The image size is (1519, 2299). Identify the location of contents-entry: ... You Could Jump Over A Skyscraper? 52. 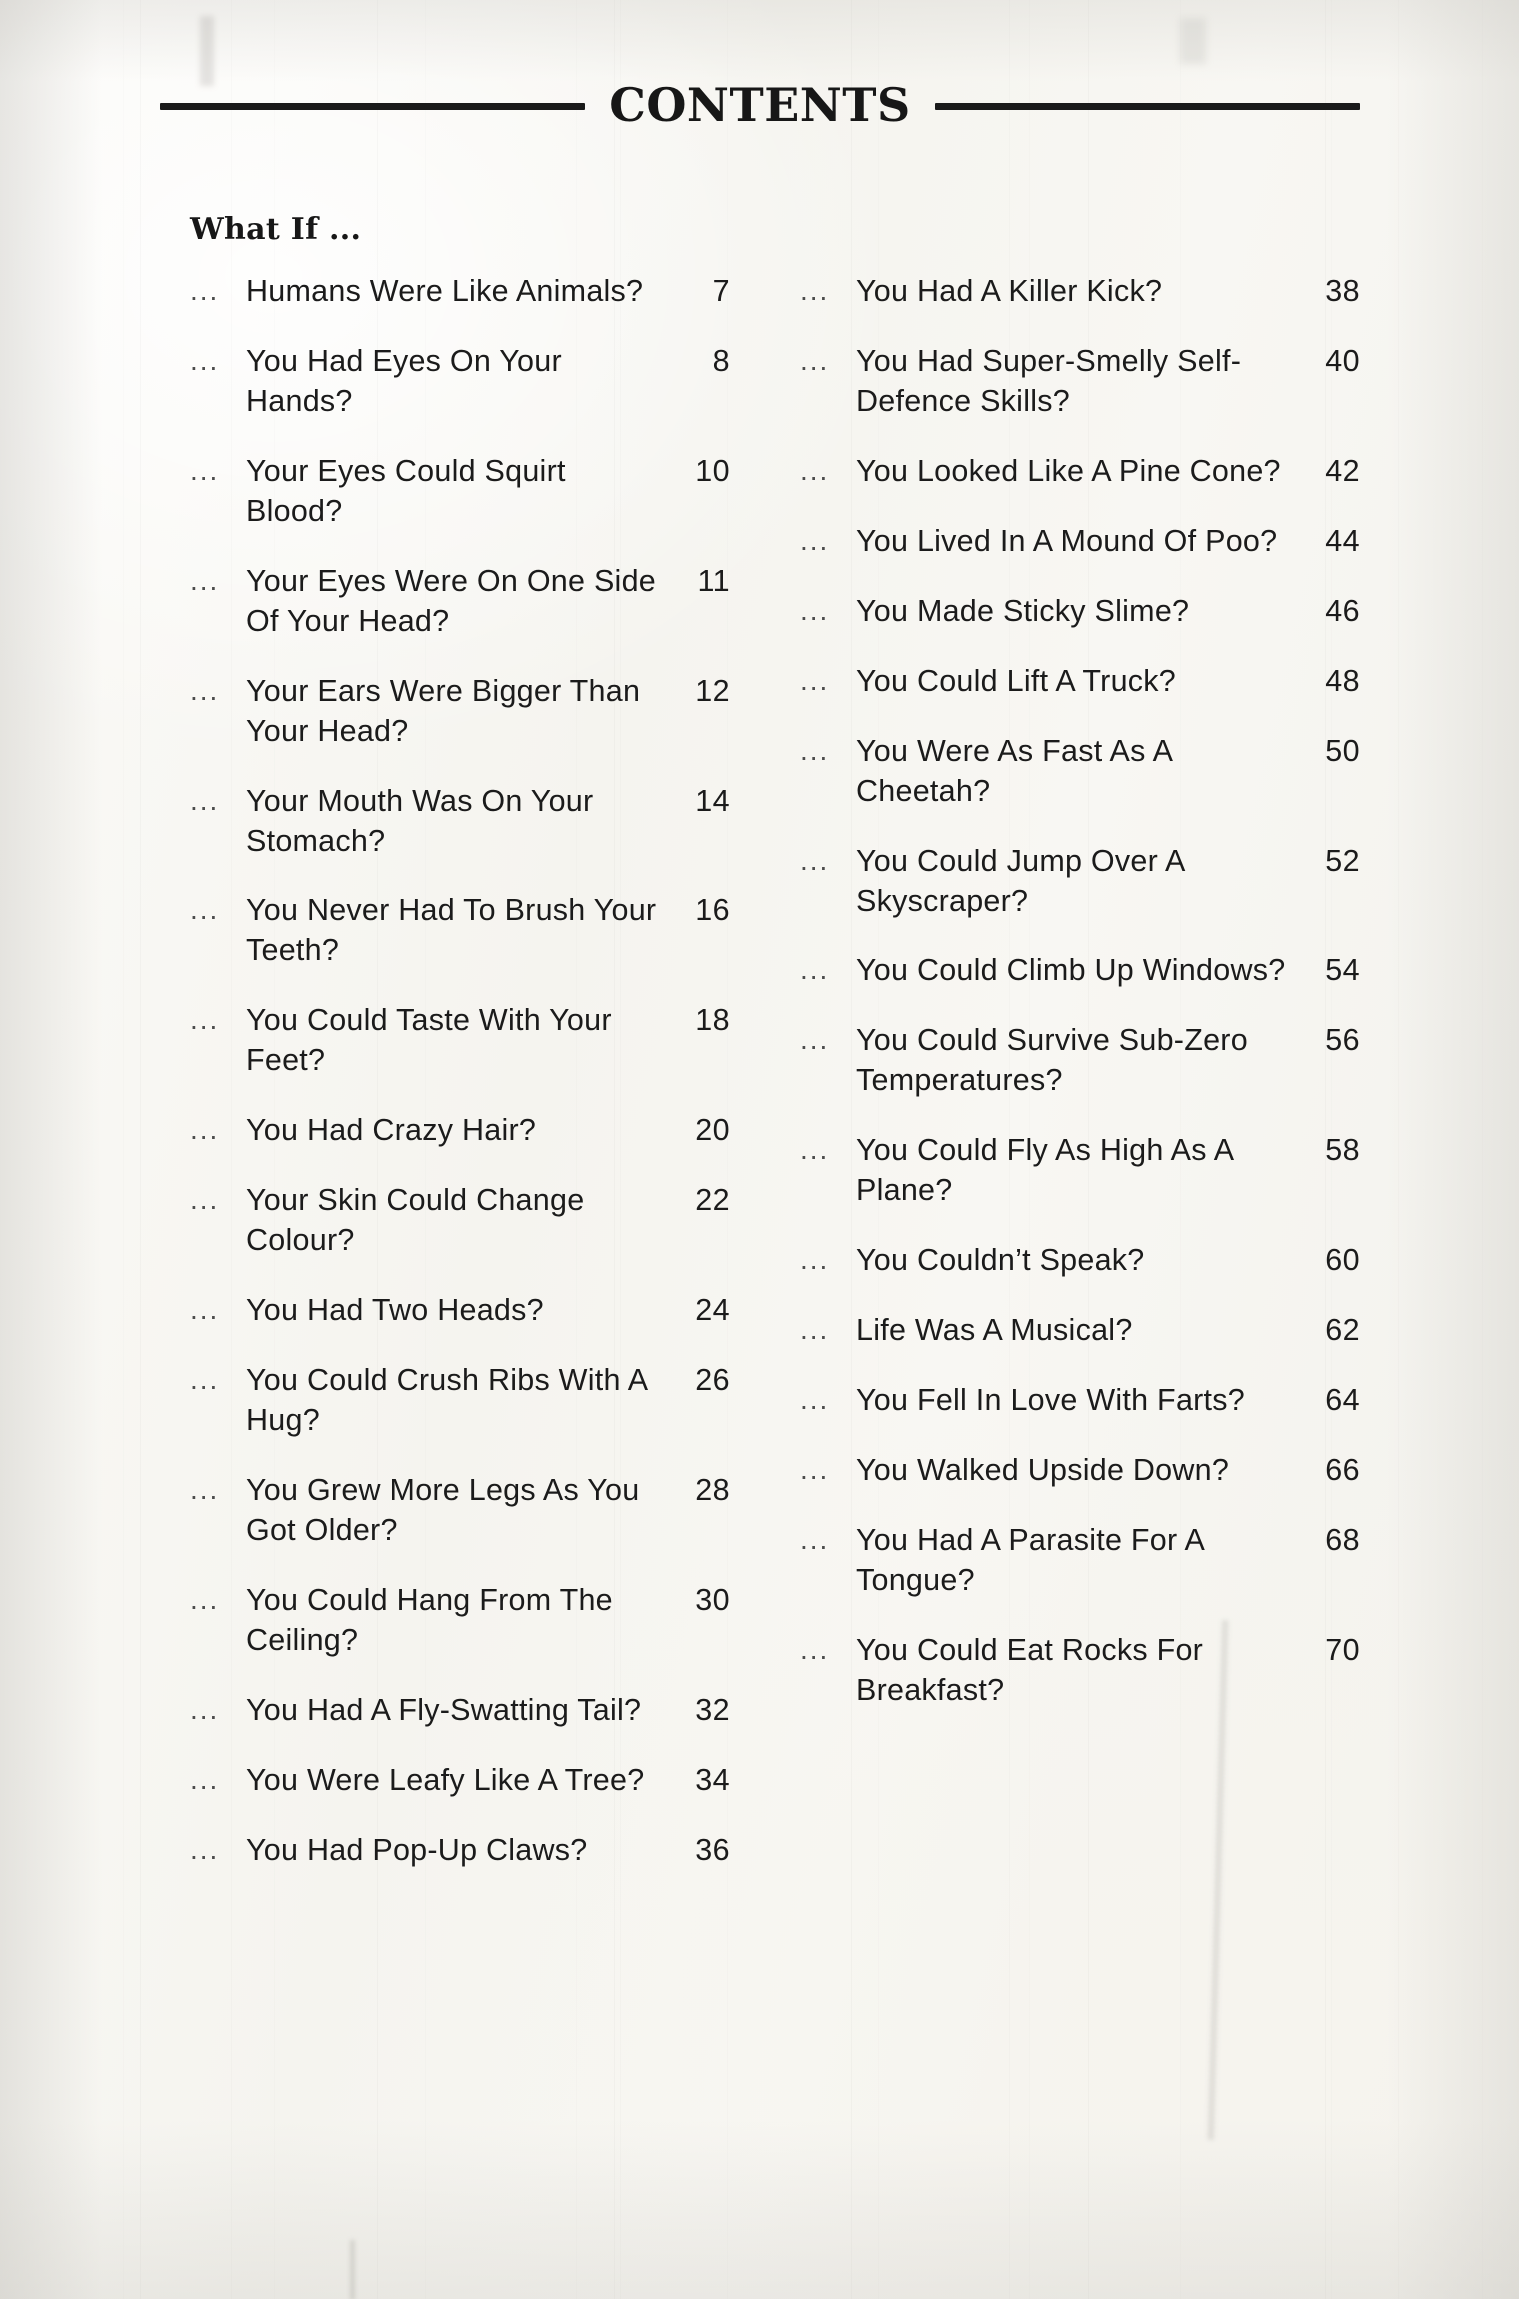
(1080, 882).